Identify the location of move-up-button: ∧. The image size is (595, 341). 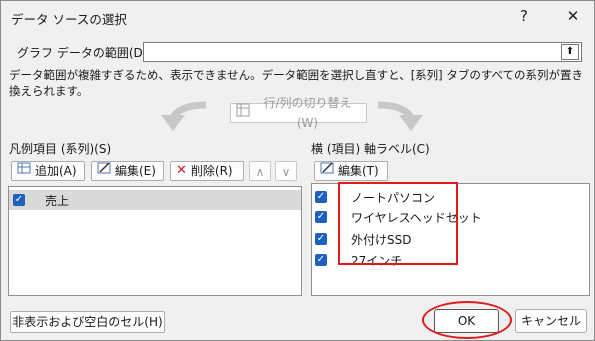
(260, 171).